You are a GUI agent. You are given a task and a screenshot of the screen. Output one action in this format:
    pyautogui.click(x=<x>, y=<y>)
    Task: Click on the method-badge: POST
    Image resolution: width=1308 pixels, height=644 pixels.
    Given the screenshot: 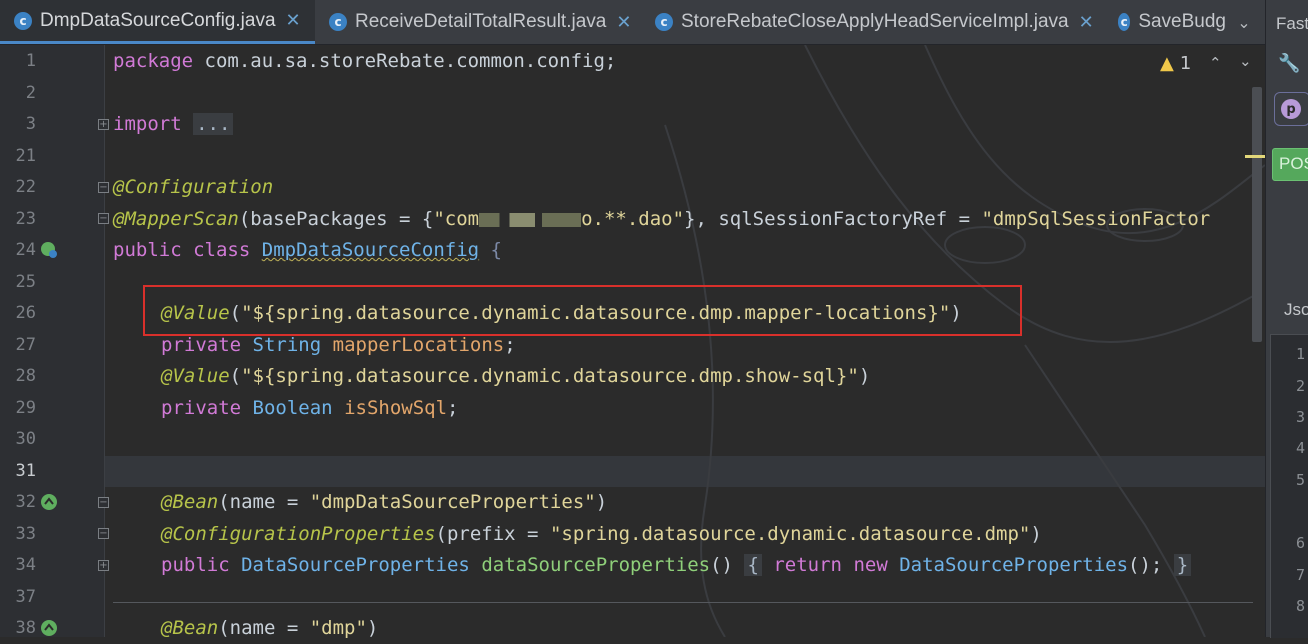 What is the action you would take?
    pyautogui.click(x=1290, y=164)
    